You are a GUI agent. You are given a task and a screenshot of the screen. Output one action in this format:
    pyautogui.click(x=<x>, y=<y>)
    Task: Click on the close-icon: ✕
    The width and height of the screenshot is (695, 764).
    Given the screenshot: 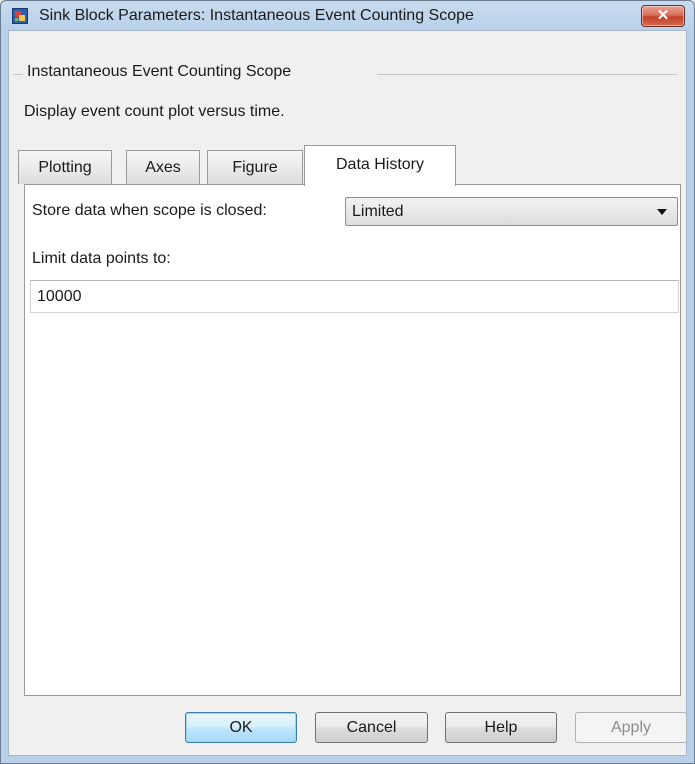 What is the action you would take?
    pyautogui.click(x=663, y=15)
    